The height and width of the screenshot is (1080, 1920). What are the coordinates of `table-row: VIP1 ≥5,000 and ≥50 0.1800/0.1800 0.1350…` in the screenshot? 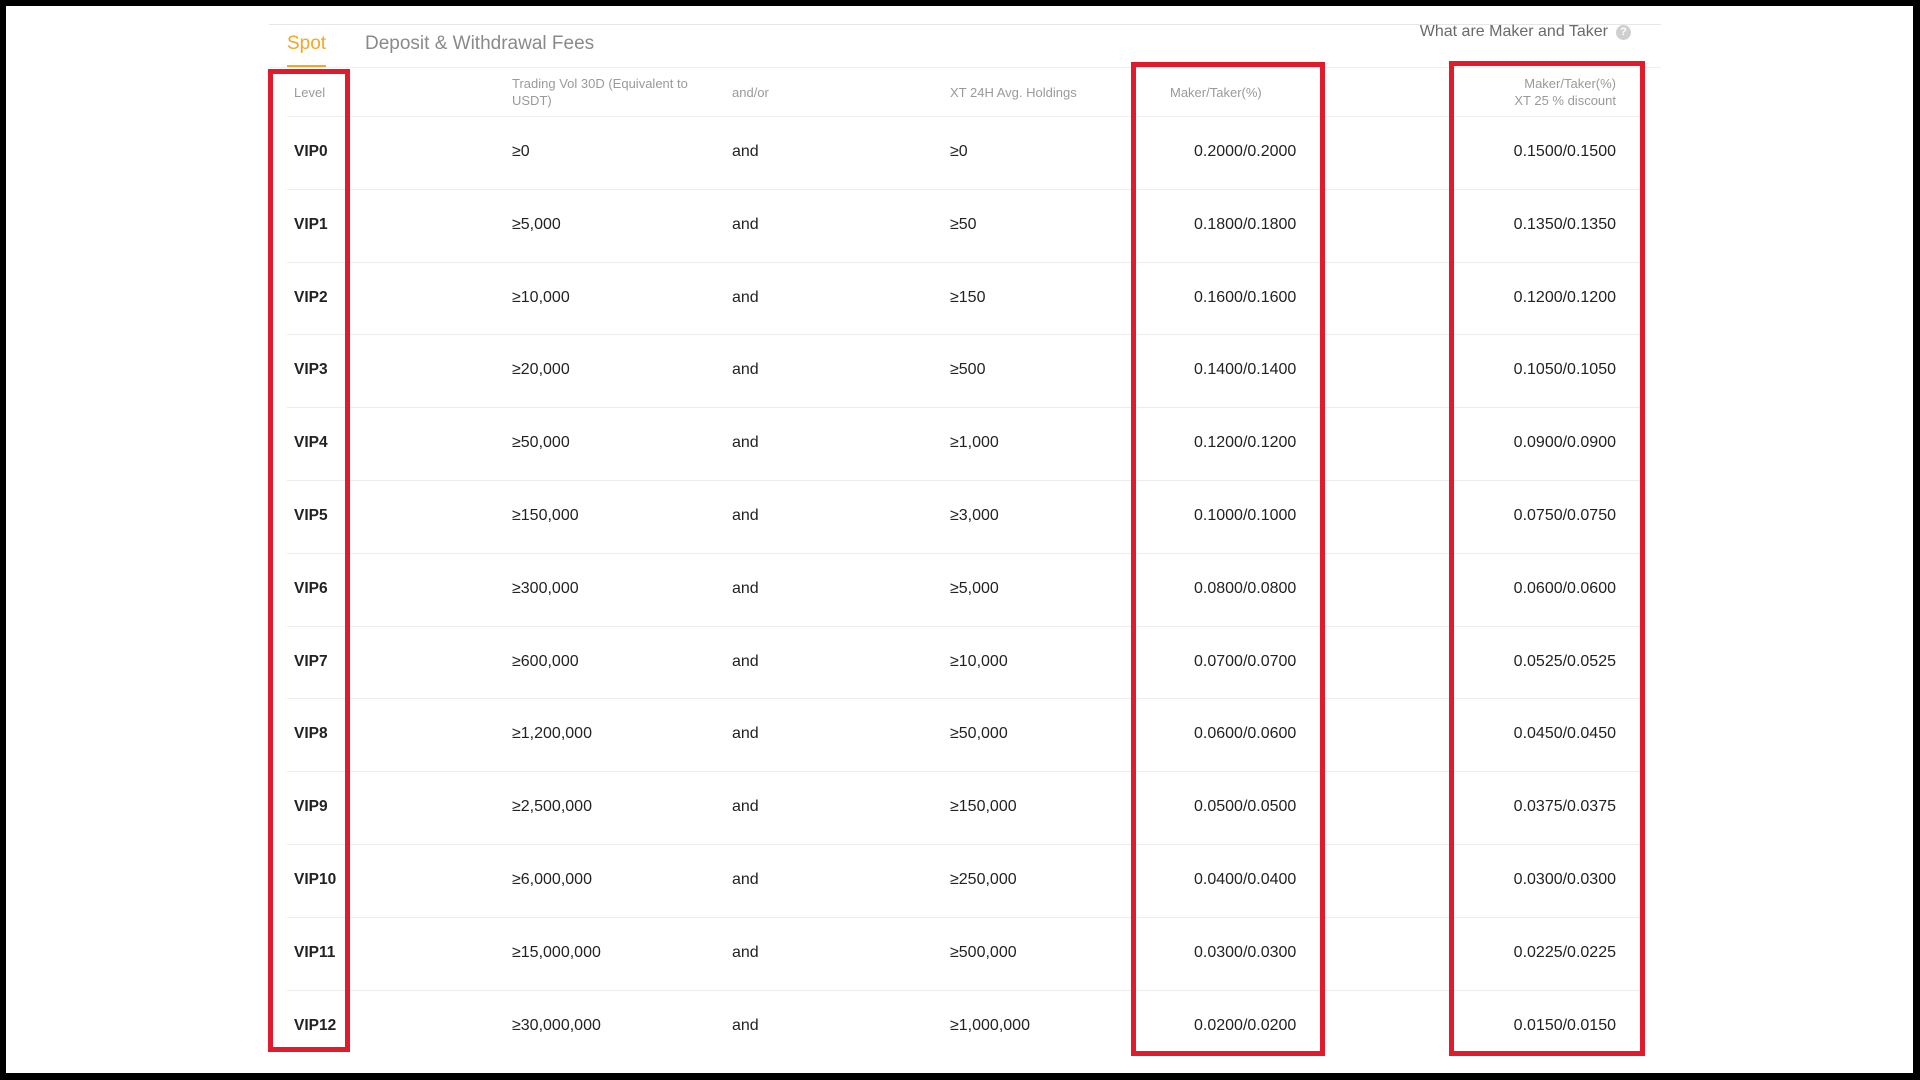 It's located at (964, 225).